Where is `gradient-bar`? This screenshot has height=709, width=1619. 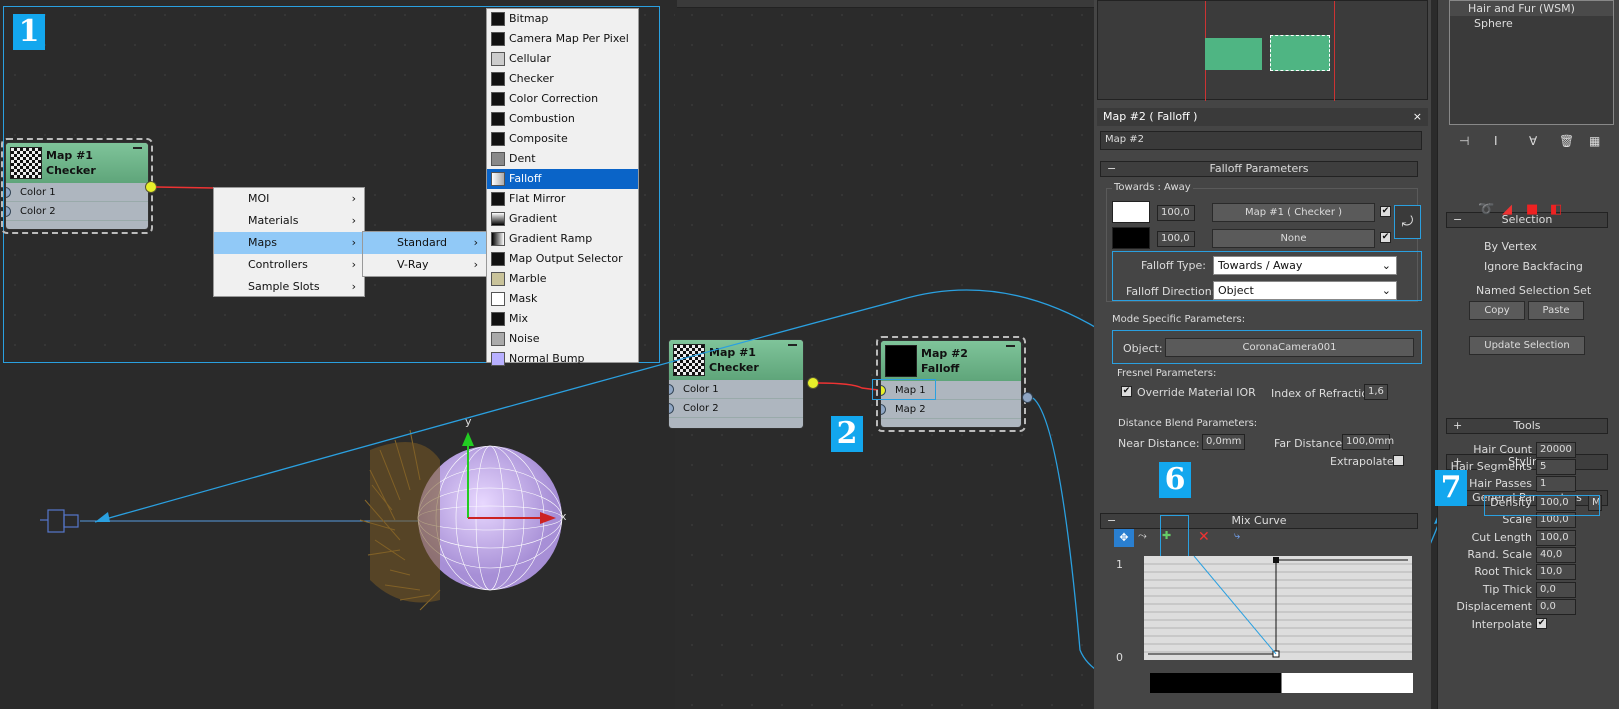 gradient-bar is located at coordinates (1281, 683).